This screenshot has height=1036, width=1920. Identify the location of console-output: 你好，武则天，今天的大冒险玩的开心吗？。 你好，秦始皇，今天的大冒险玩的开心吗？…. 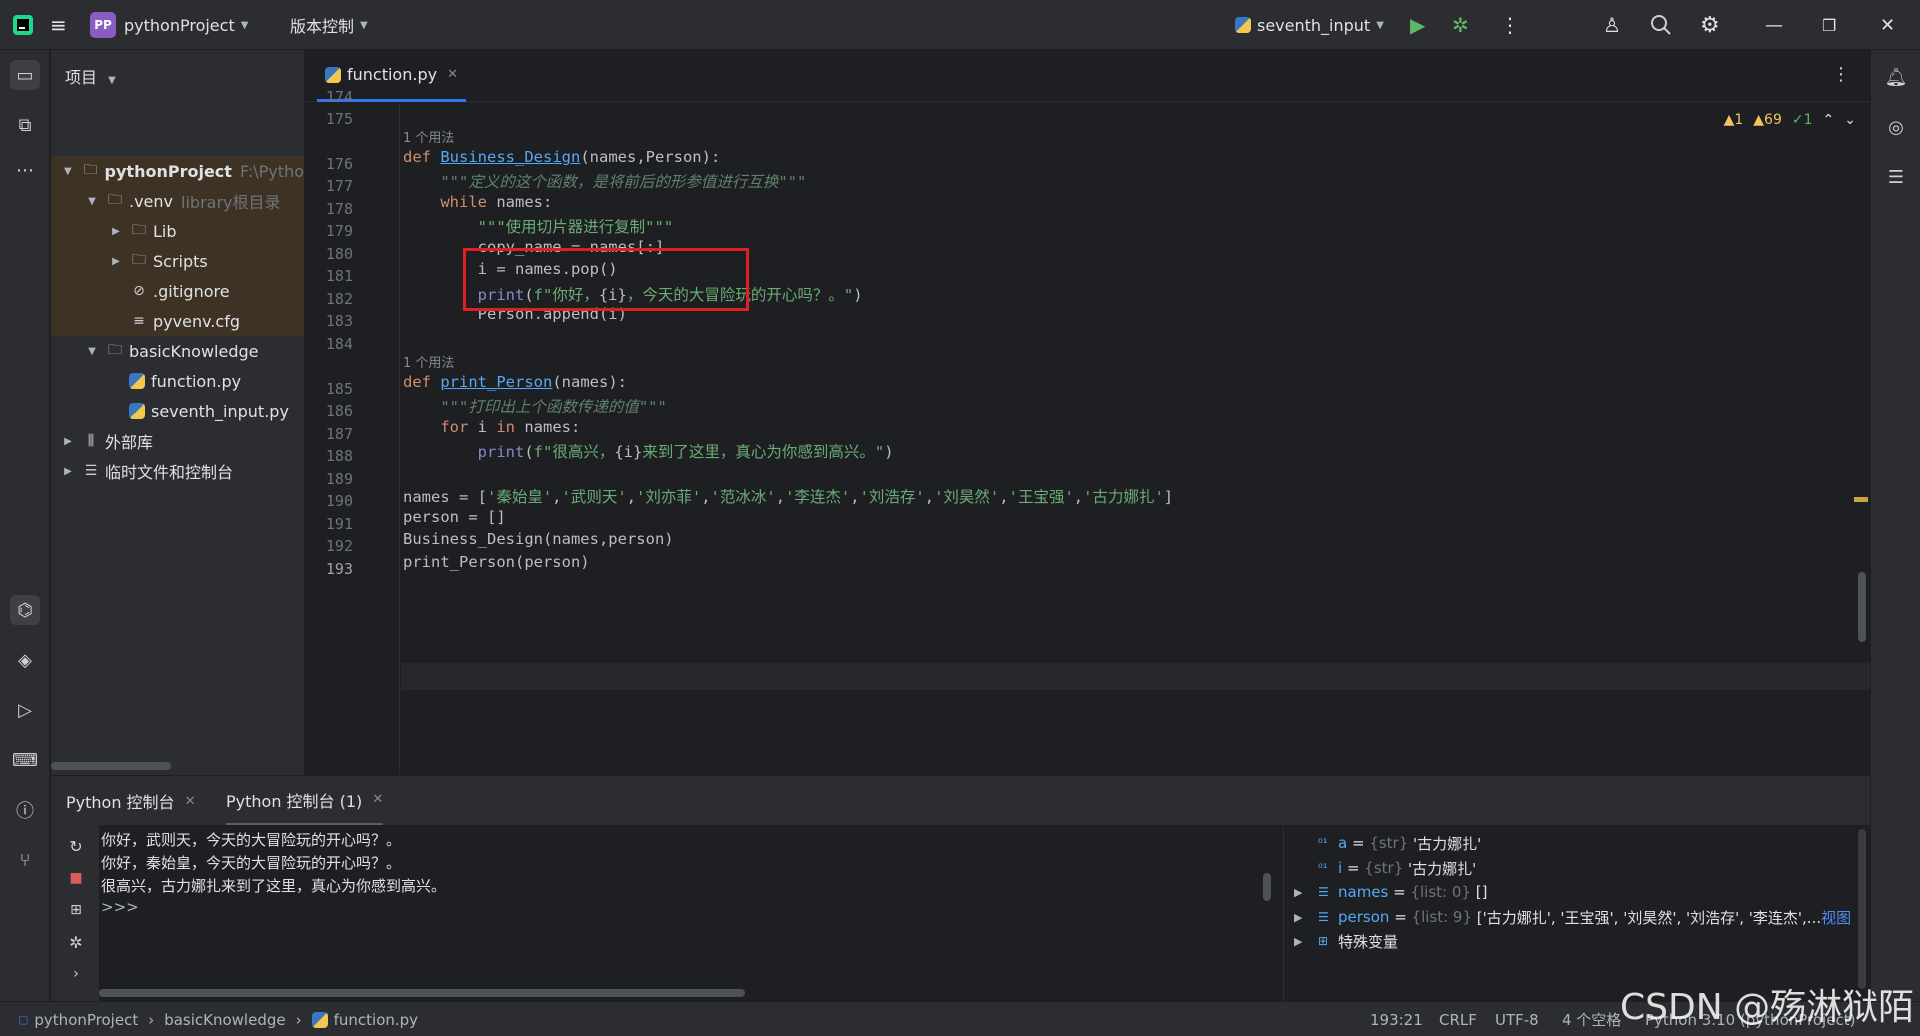
(687, 913).